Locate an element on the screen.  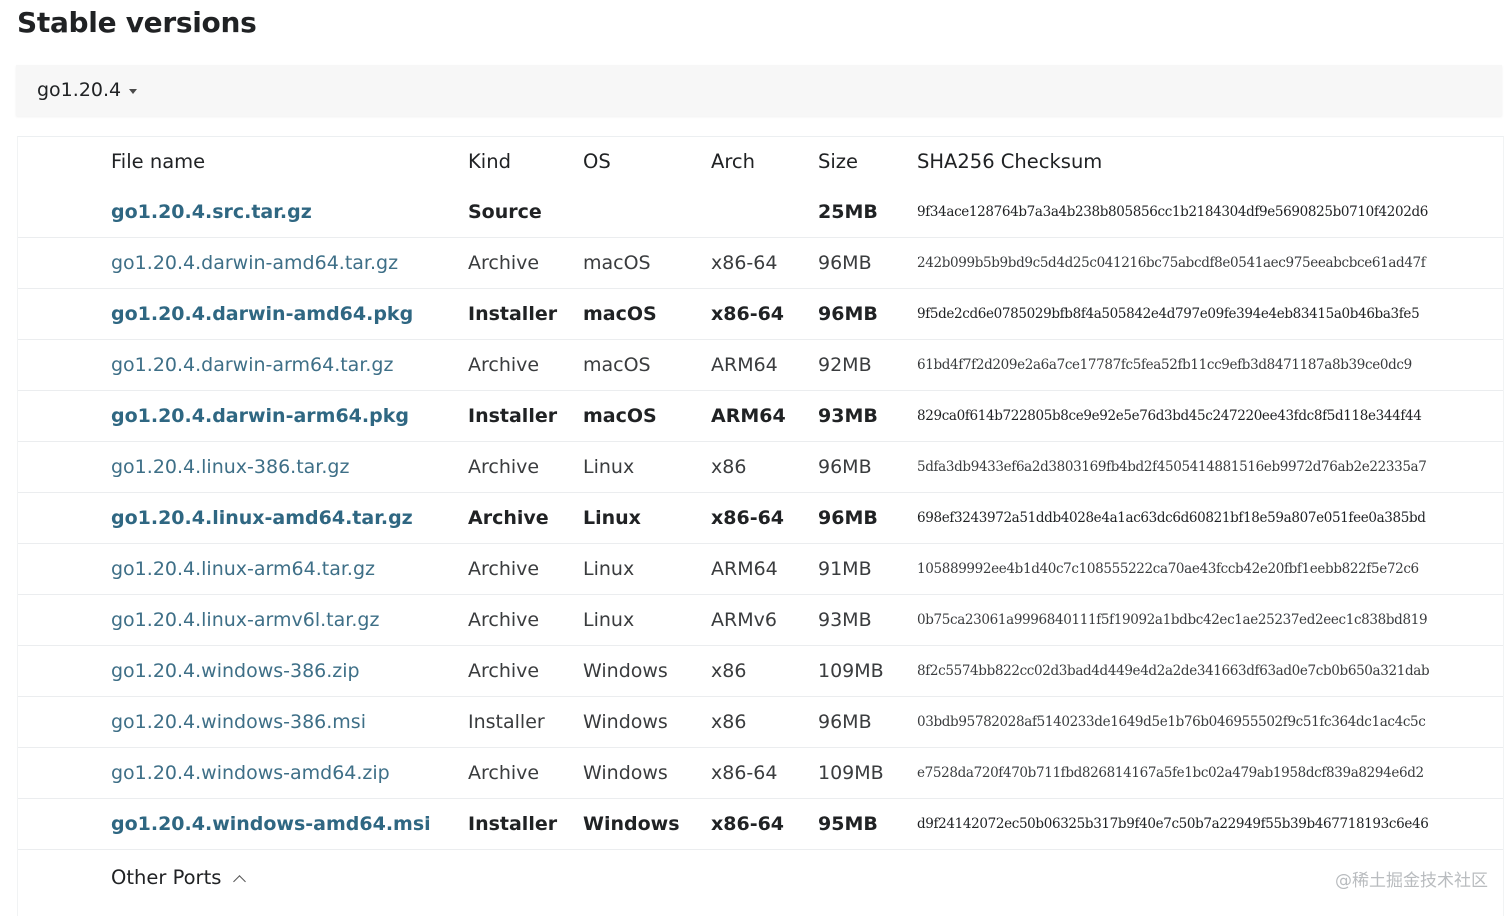
file-name-cell: go1.20.4.src.tar.gz is located at coordinates (211, 212).